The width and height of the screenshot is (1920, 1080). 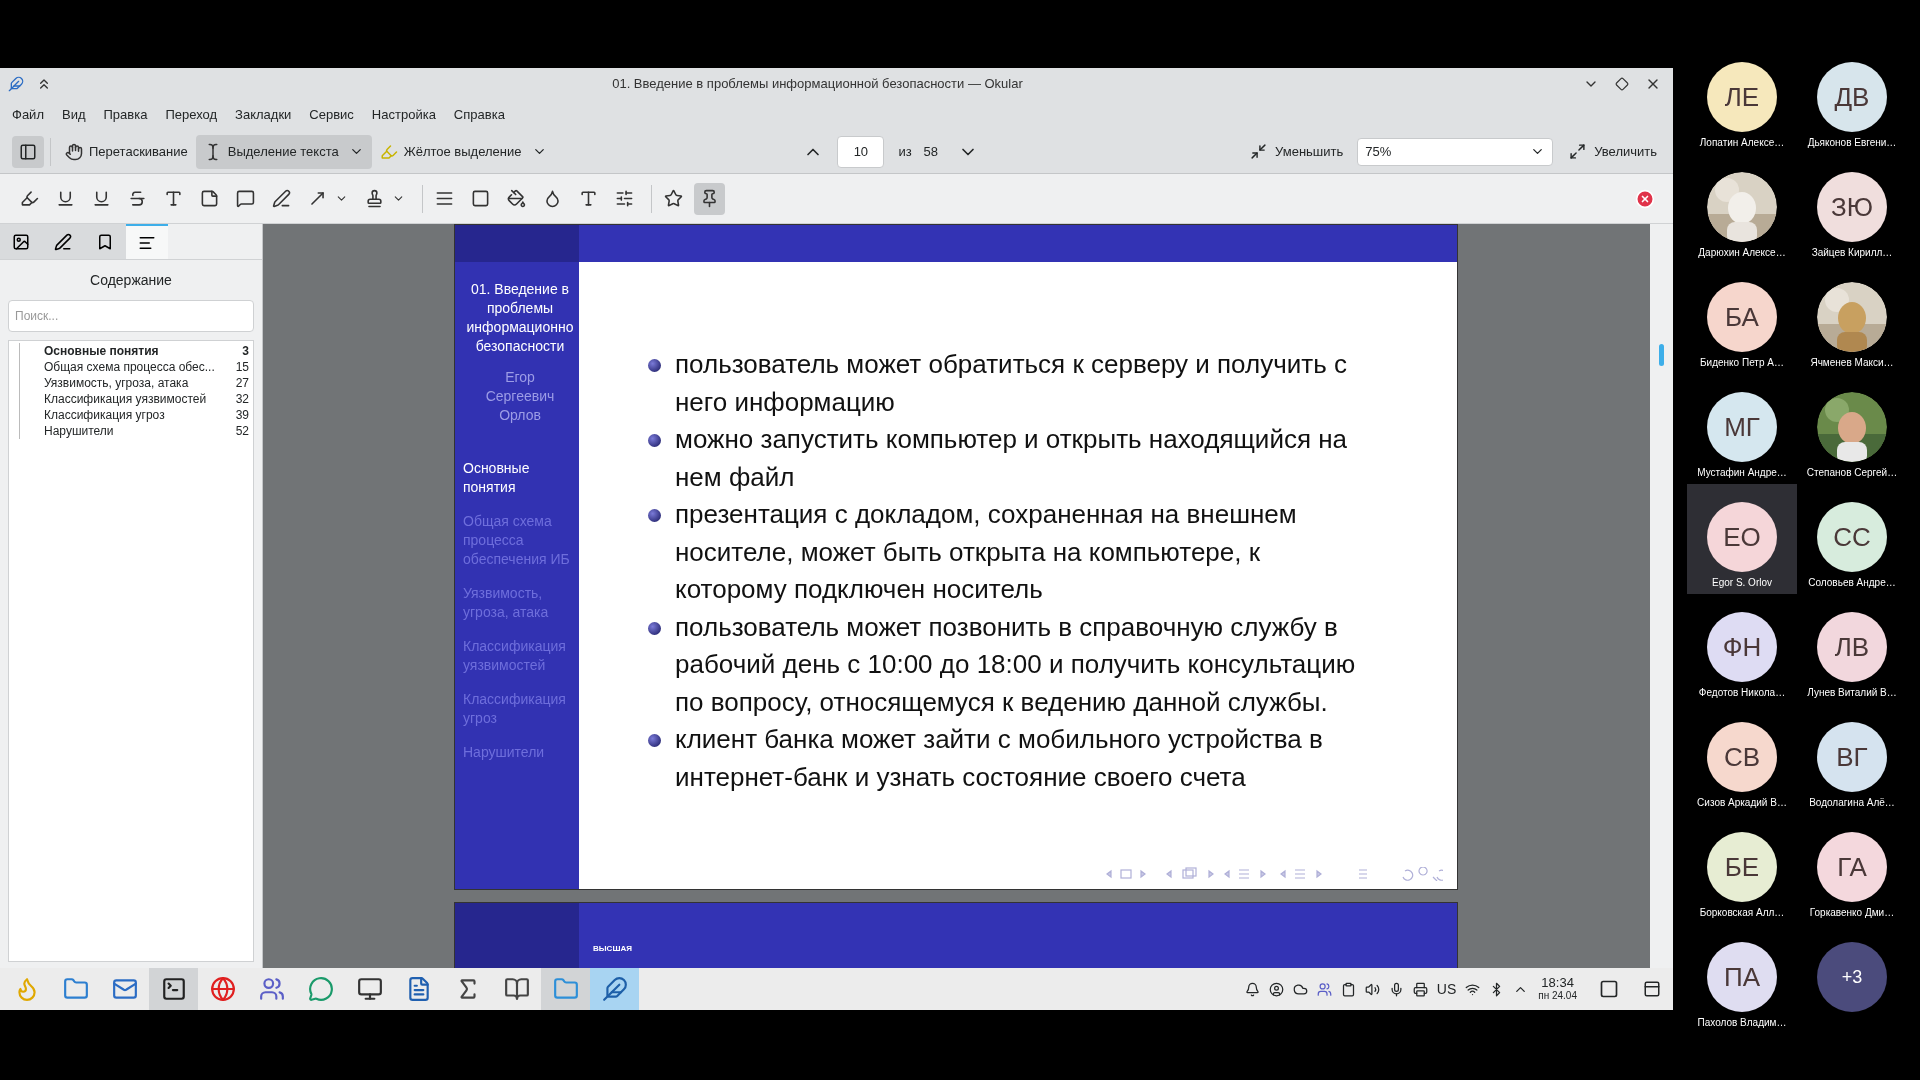 What do you see at coordinates (1645, 198) in the screenshot?
I see `close-icon` at bounding box center [1645, 198].